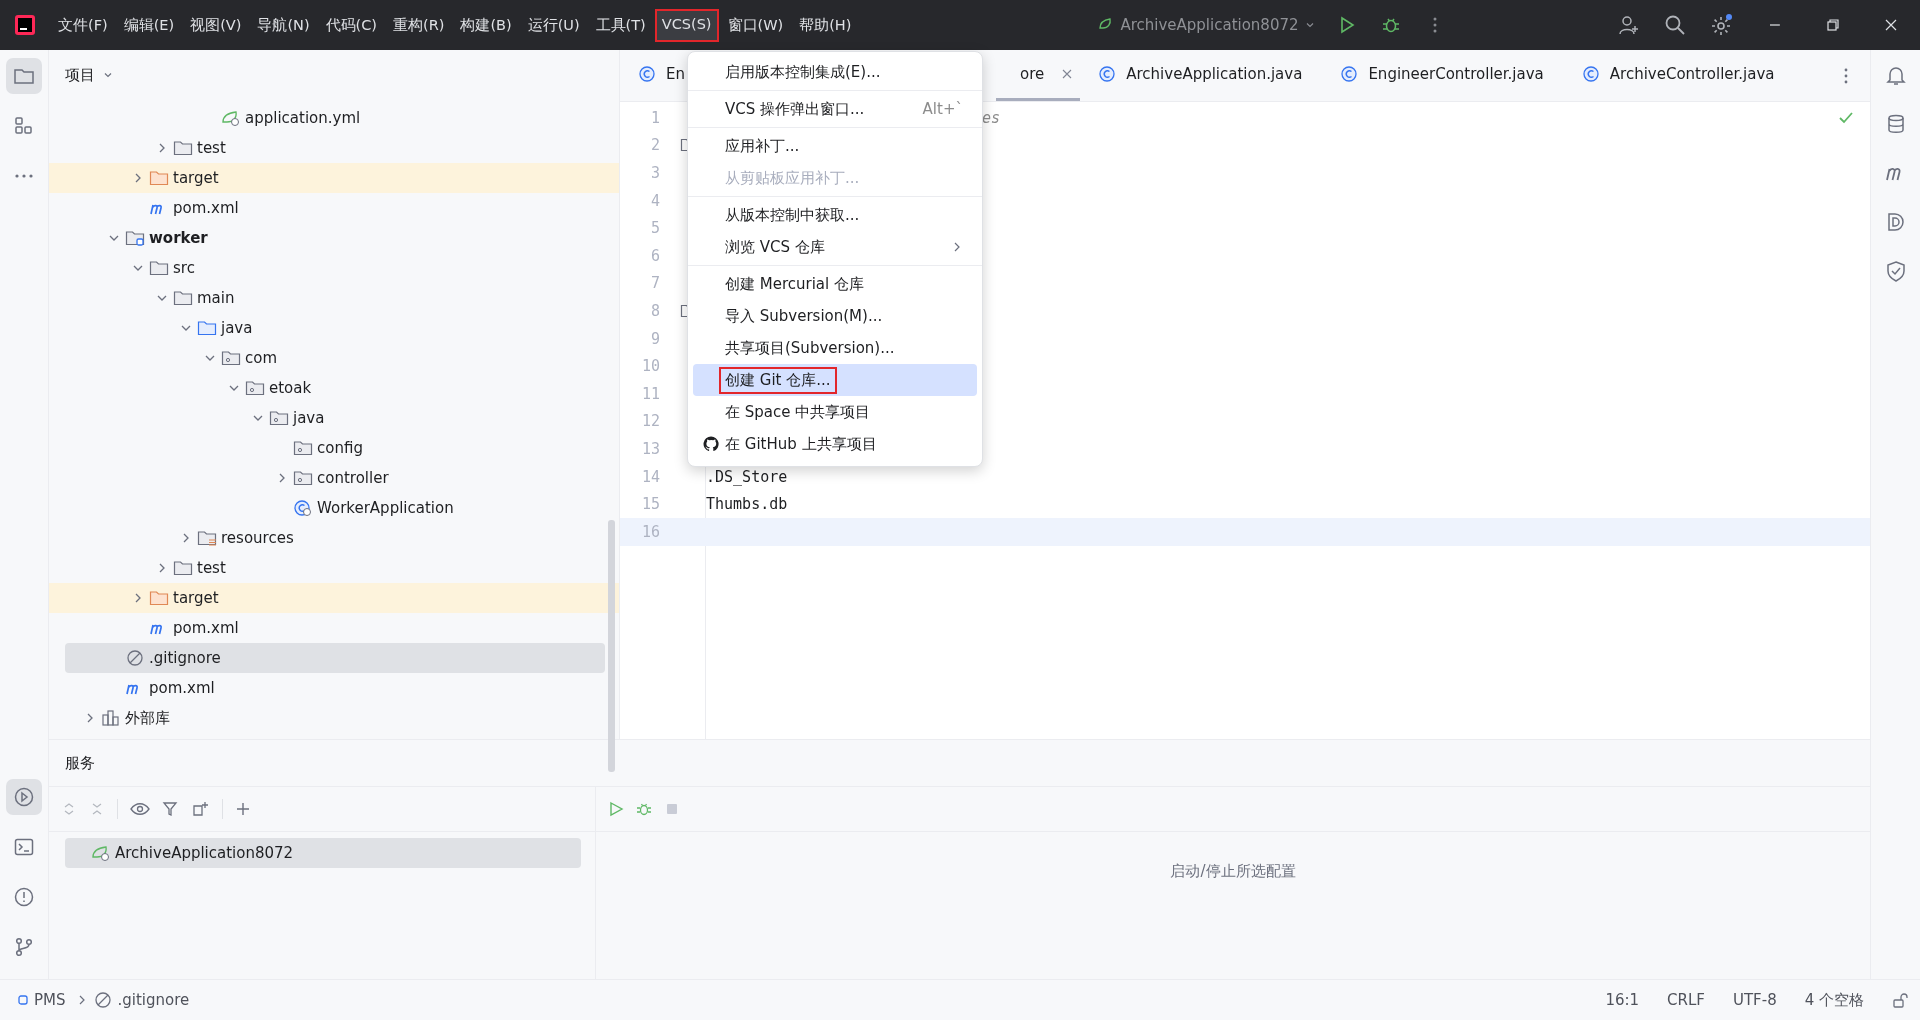 The image size is (1920, 1020). I want to click on line-number: 14, so click(650, 476).